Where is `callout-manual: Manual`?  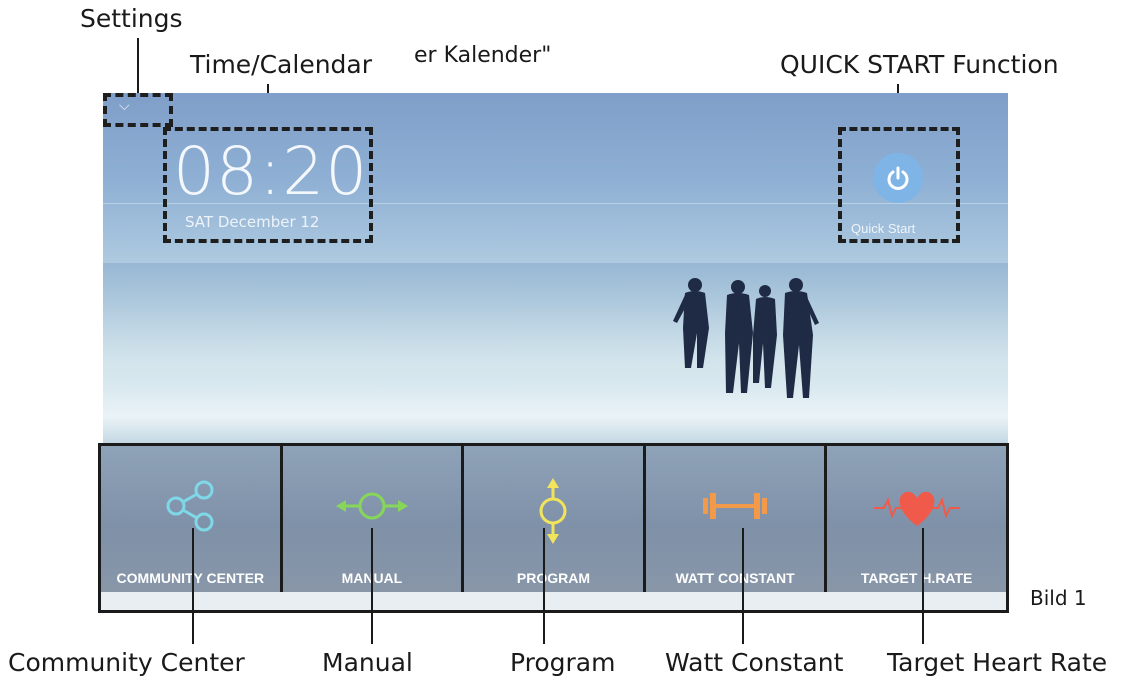 callout-manual: Manual is located at coordinates (367, 662).